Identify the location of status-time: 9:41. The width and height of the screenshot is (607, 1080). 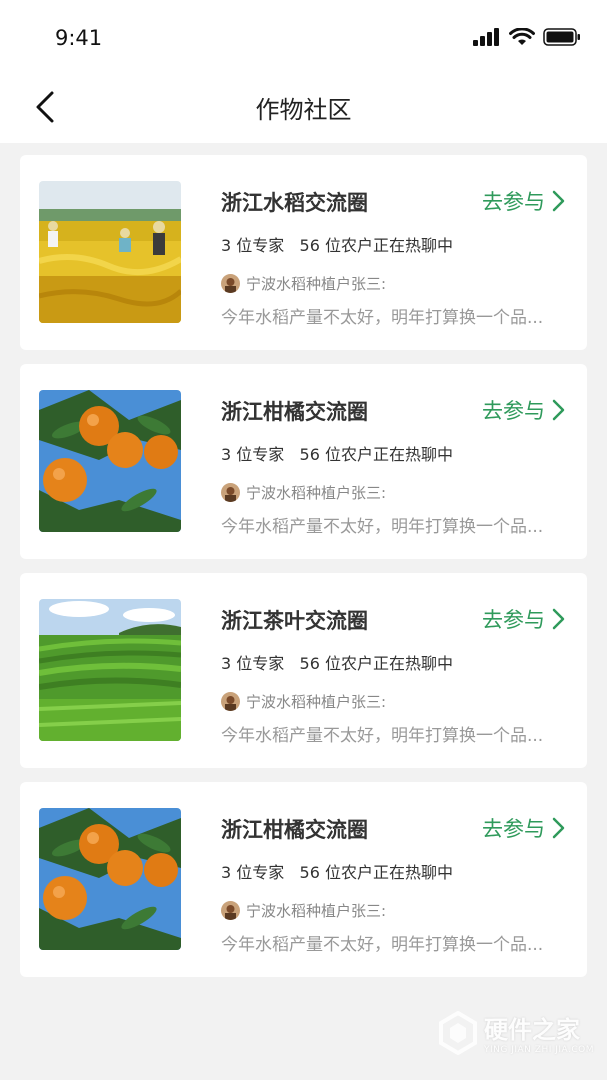
(79, 38).